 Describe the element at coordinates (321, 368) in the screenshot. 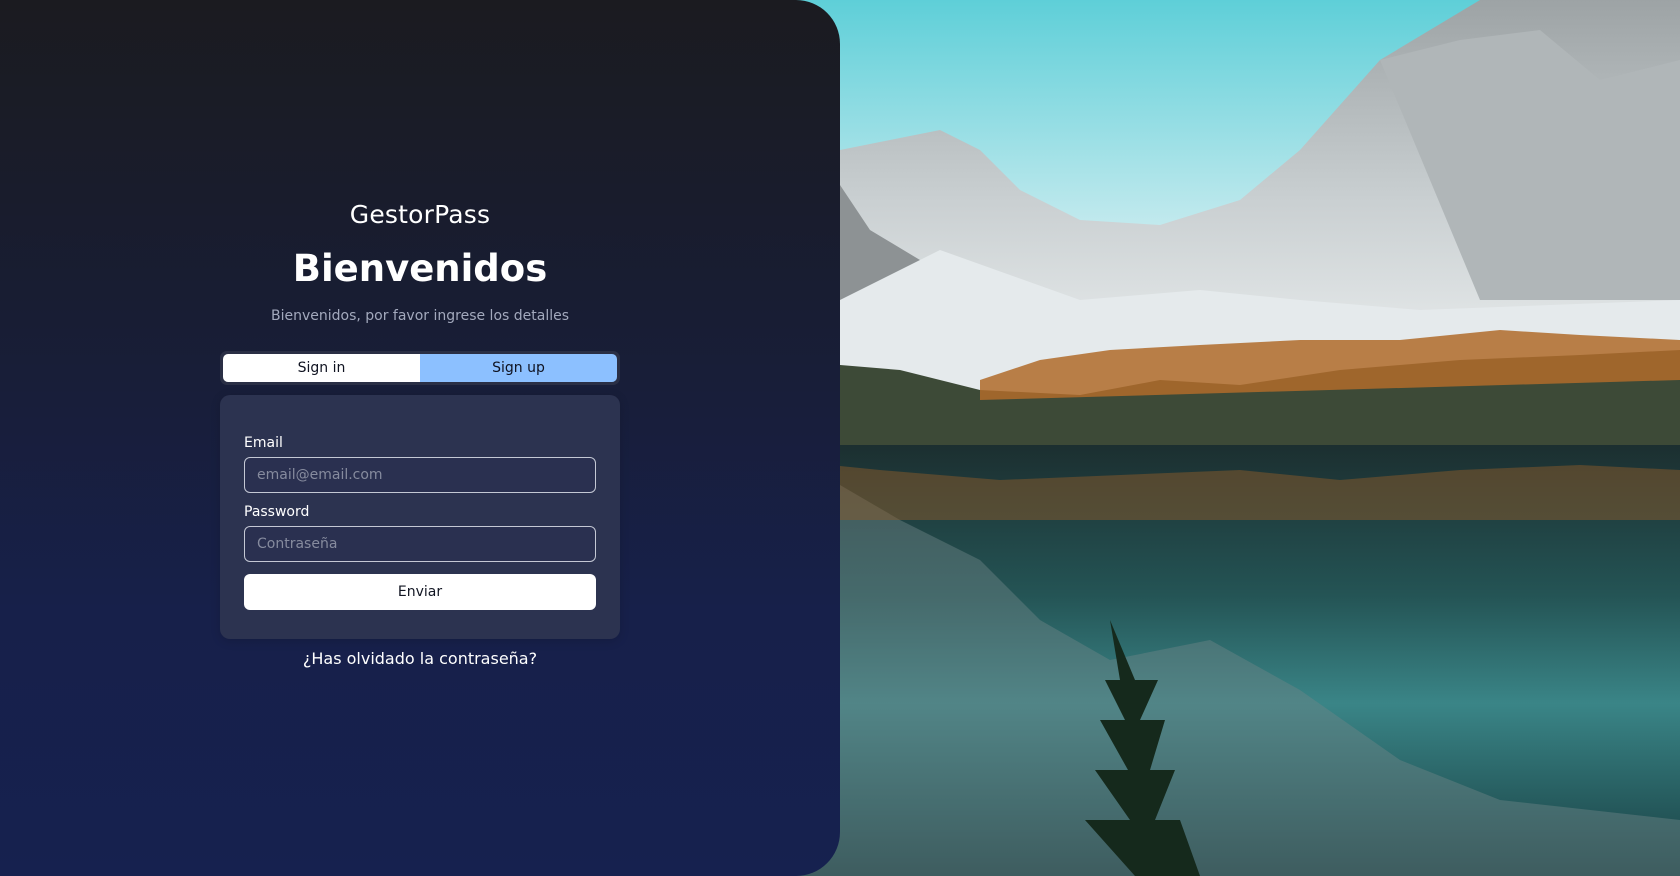

I see `tab-sign-in: Sign in` at that location.